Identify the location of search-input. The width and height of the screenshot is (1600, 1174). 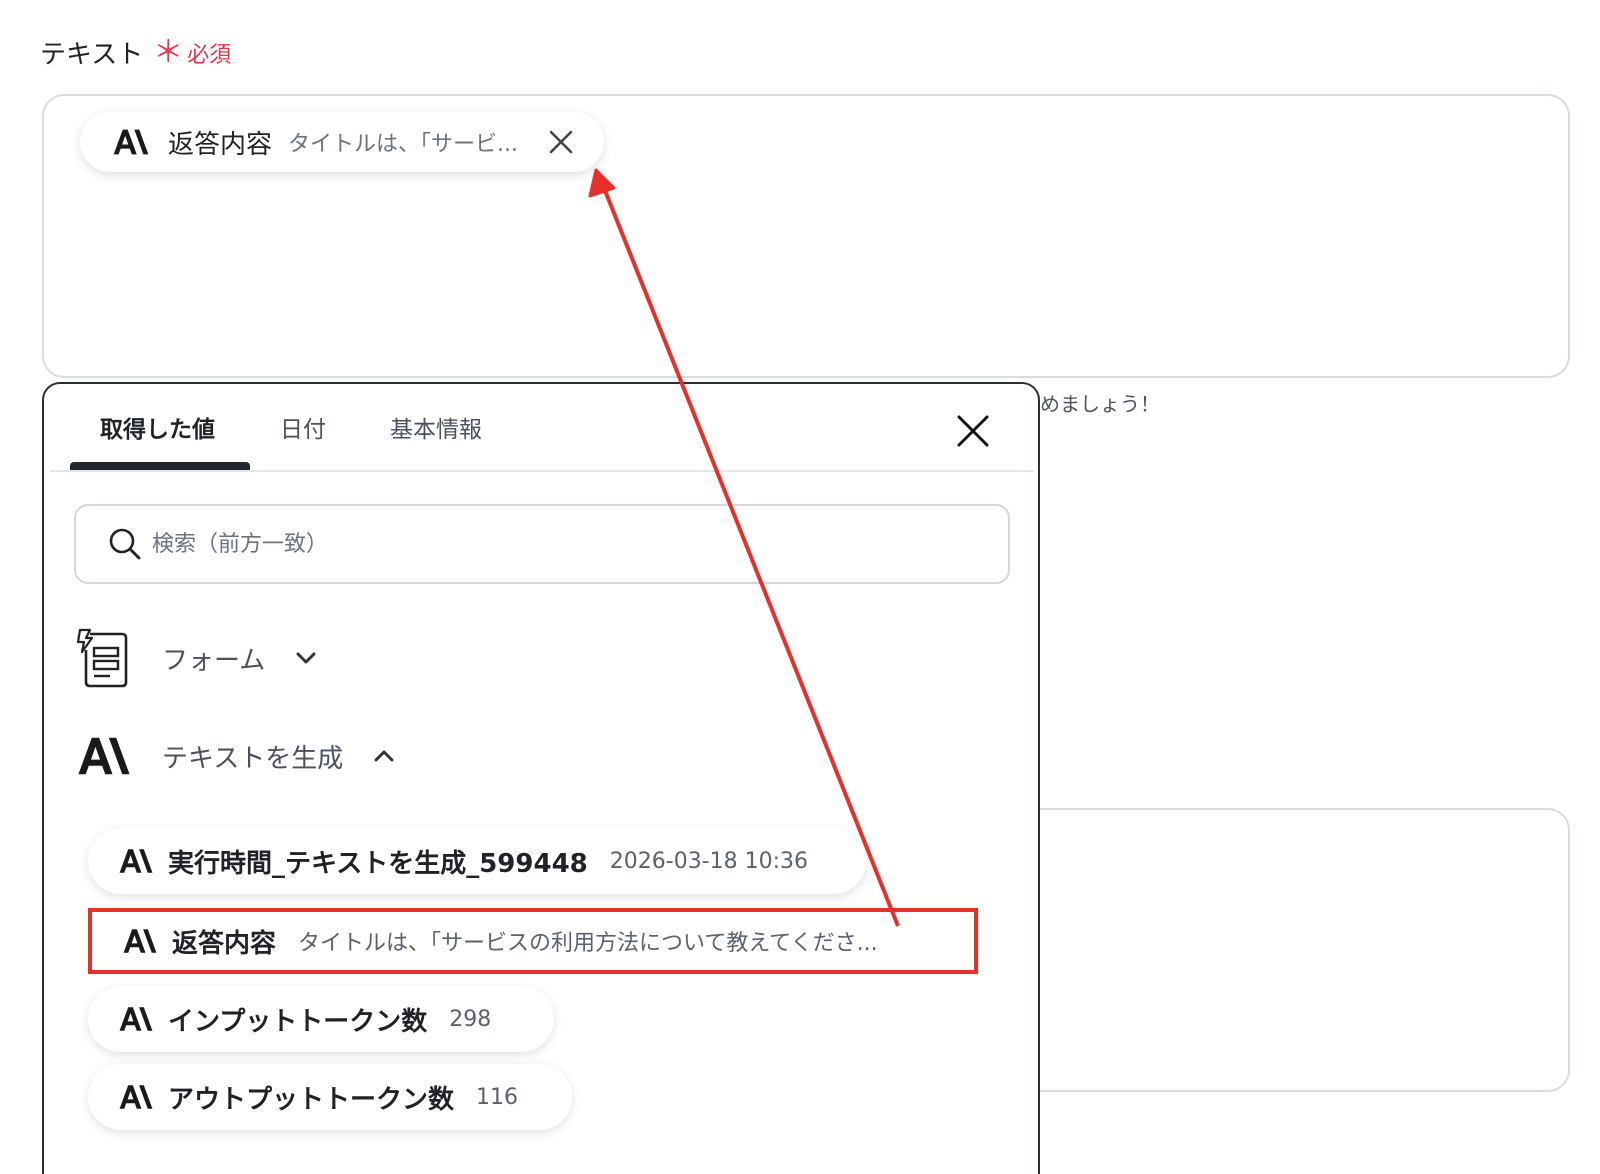
(542, 544).